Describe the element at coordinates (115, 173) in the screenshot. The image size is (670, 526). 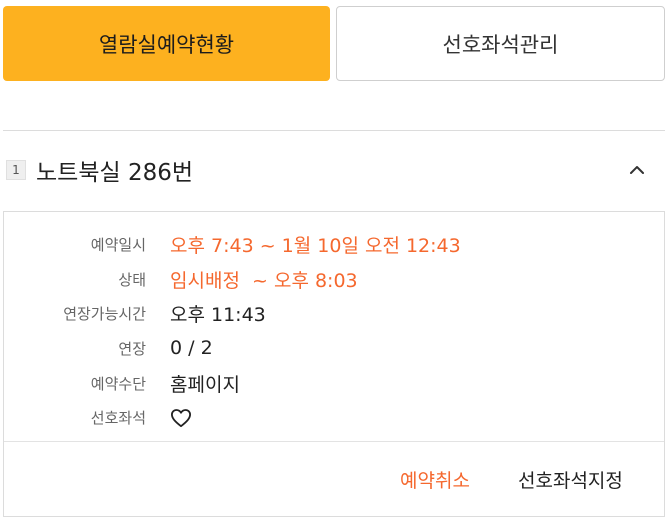
I see `room-title: 노트북실 286번` at that location.